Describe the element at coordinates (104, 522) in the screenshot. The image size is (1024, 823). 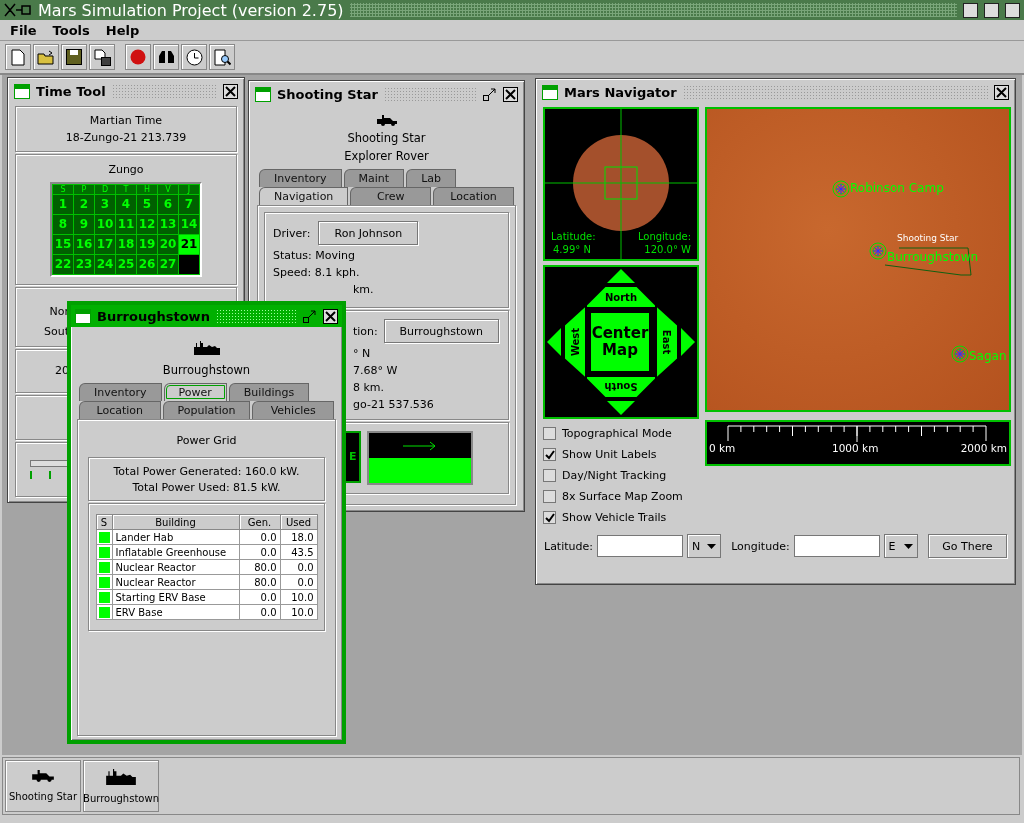
I see `column-header: S` at that location.